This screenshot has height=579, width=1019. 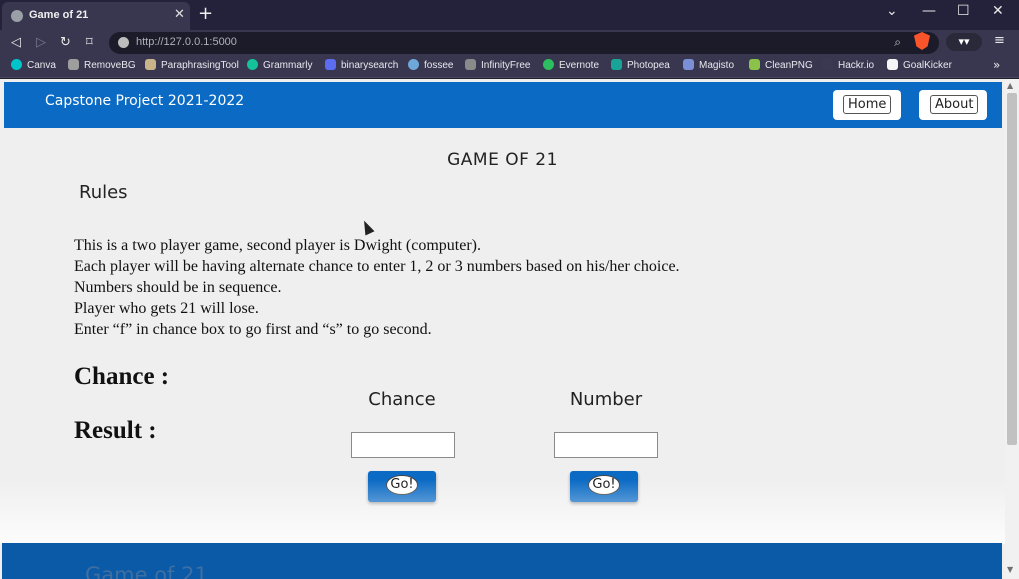 I want to click on lock-icon, so click(x=123, y=42).